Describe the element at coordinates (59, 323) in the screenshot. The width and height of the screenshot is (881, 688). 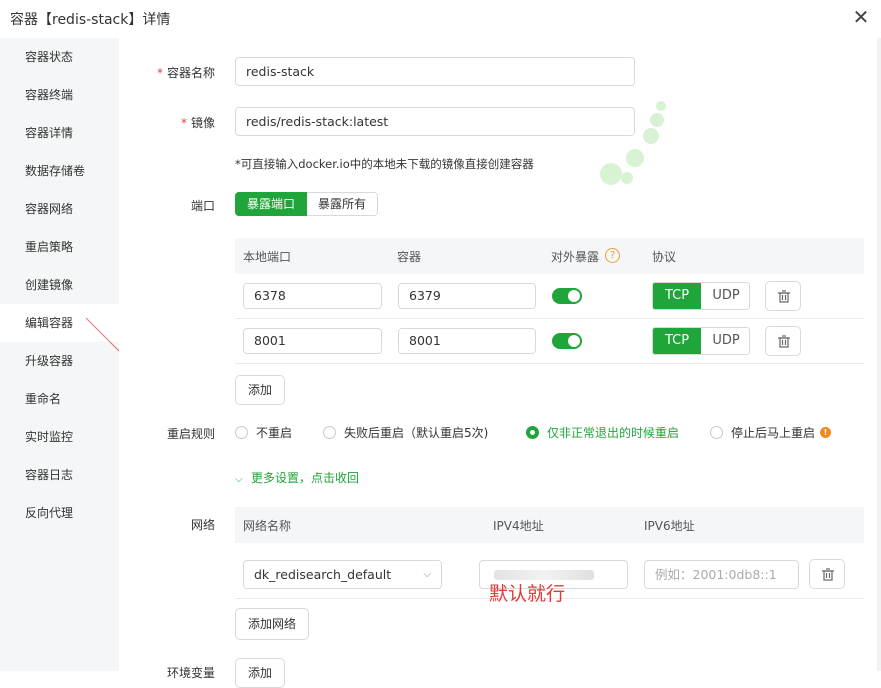
I see `sidebar-item-edit-container: 编辑容器` at that location.